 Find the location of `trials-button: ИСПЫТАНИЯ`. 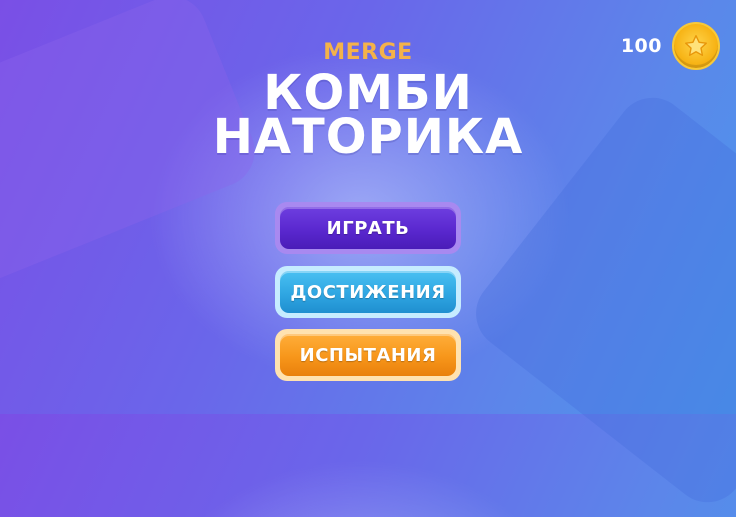

trials-button: ИСПЫТАНИЯ is located at coordinates (368, 355).